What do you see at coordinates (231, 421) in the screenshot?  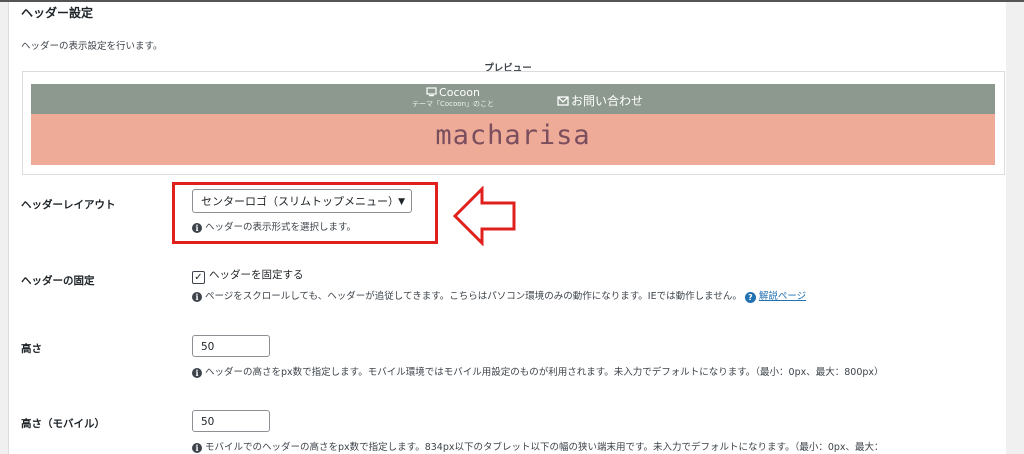 I see `height-mobile-input: 50` at bounding box center [231, 421].